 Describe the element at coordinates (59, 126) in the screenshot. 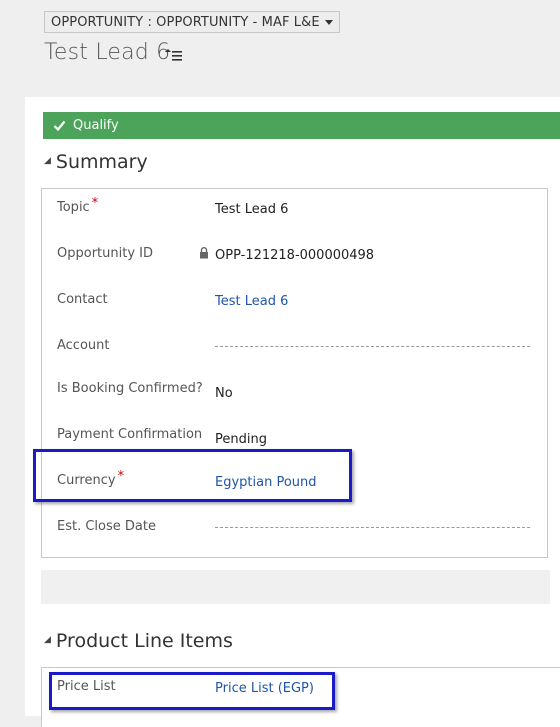

I see `checkmark-icon` at that location.